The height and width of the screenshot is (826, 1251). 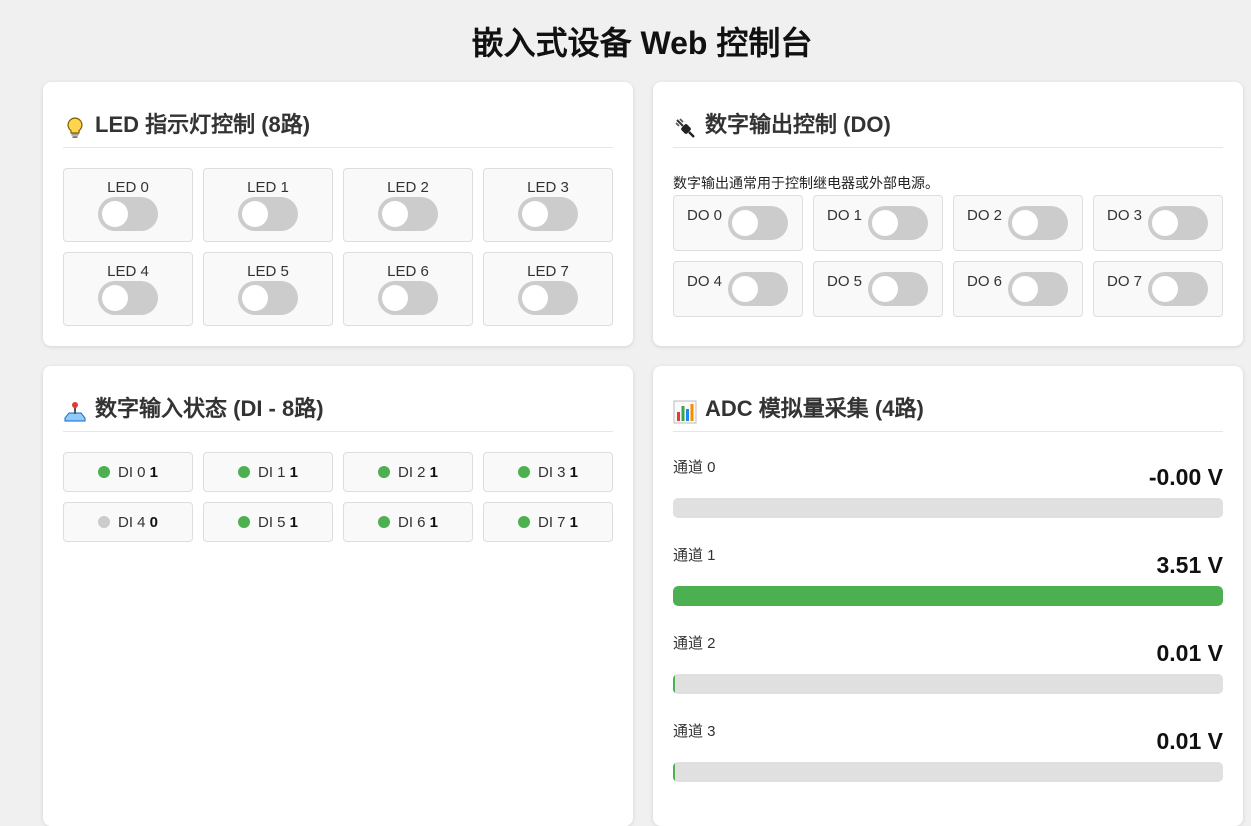 I want to click on do-tile: DO 5, so click(x=878, y=289).